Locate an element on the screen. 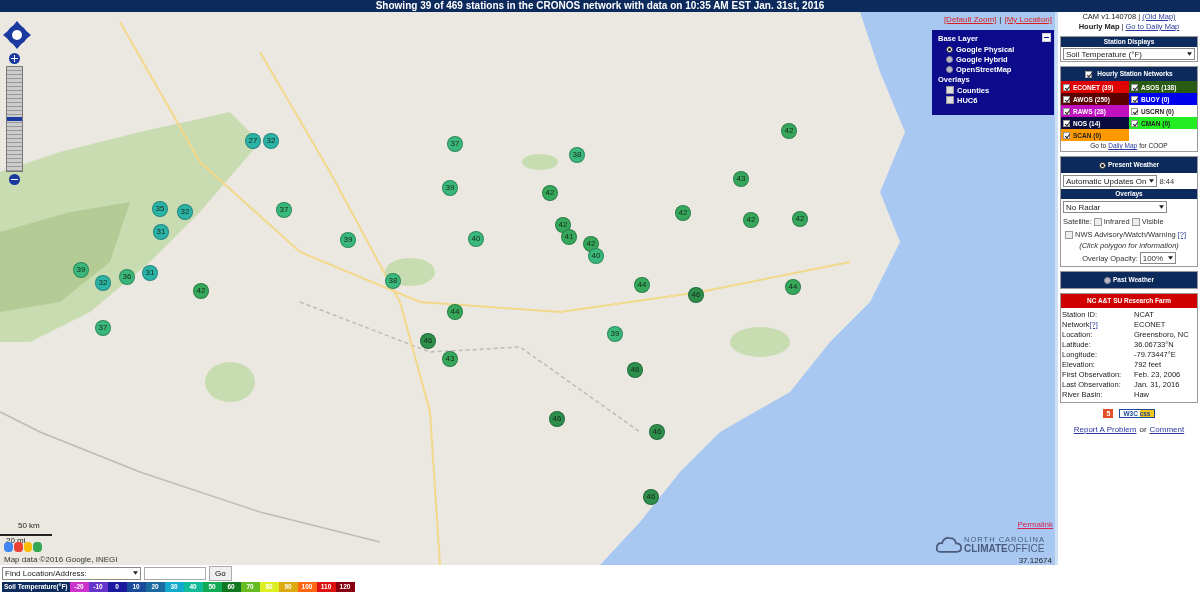 This screenshot has height=597, width=1200. cloud-logo-icon is located at coordinates (949, 544).